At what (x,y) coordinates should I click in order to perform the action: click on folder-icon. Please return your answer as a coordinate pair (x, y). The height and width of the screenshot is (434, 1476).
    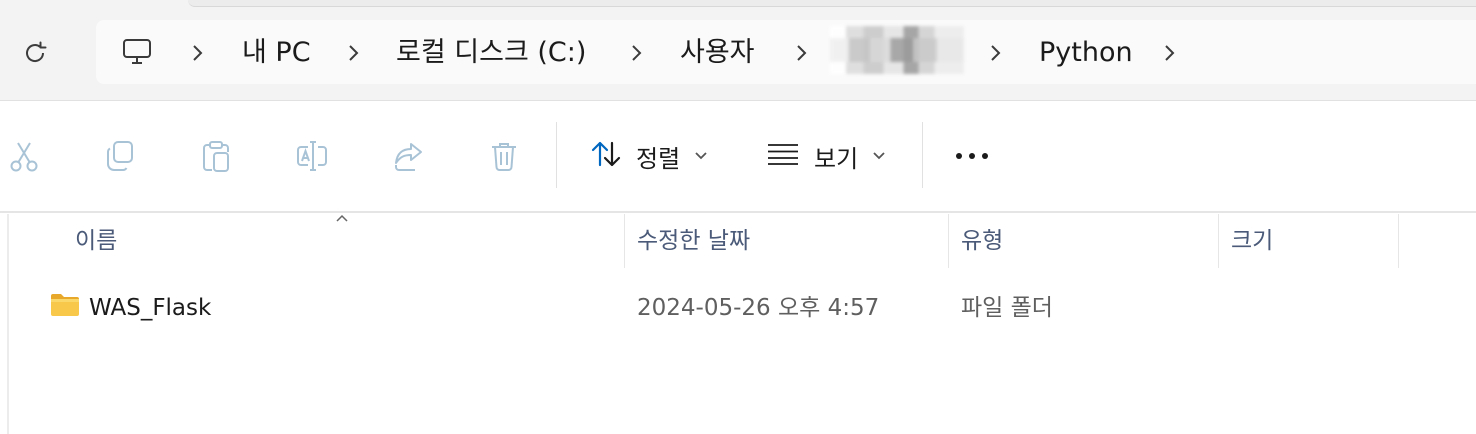
    Looking at the image, I should click on (65, 305).